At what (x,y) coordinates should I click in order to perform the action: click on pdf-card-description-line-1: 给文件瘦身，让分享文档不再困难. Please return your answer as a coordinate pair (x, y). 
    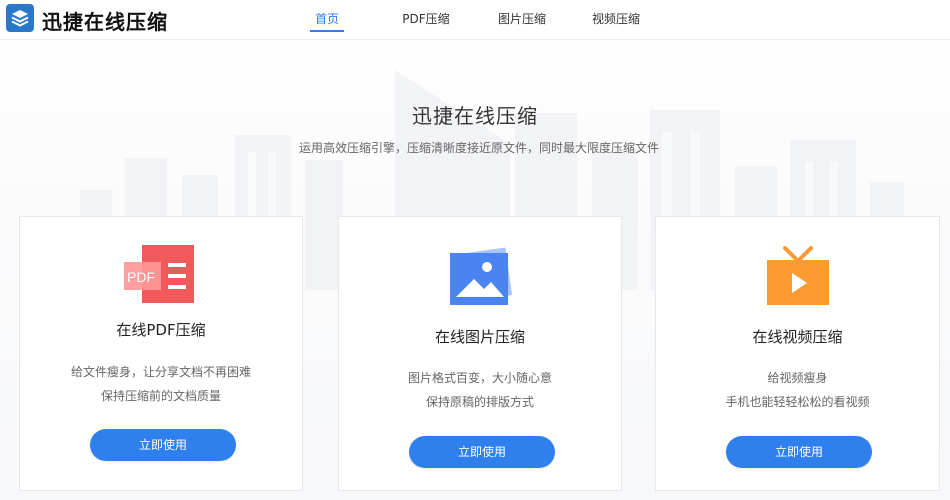
    Looking at the image, I should click on (160, 372).